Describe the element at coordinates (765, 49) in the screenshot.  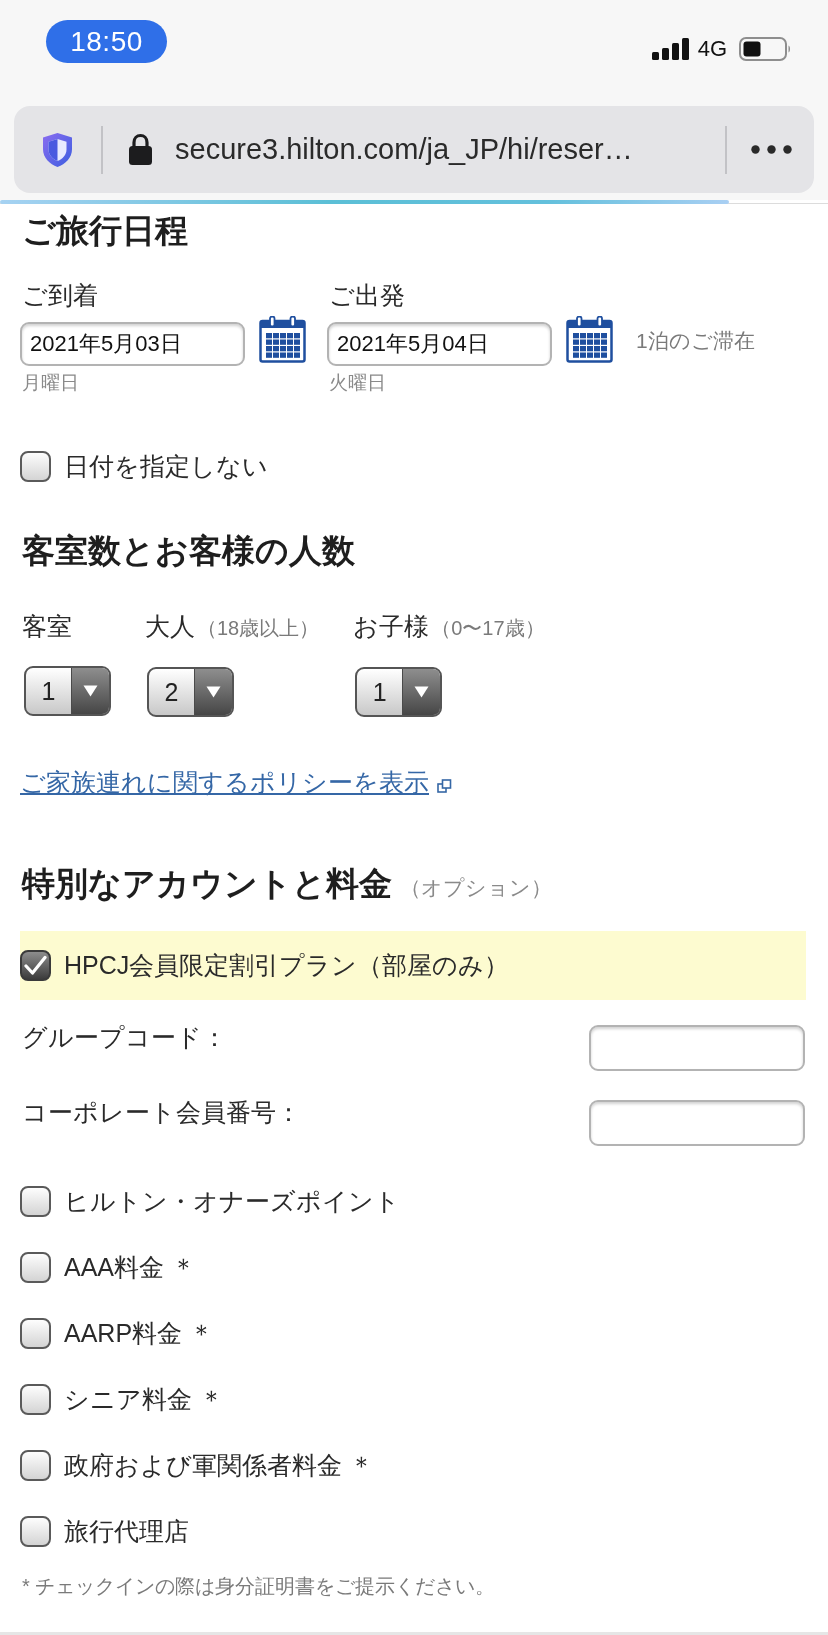
I see `battery-icon` at that location.